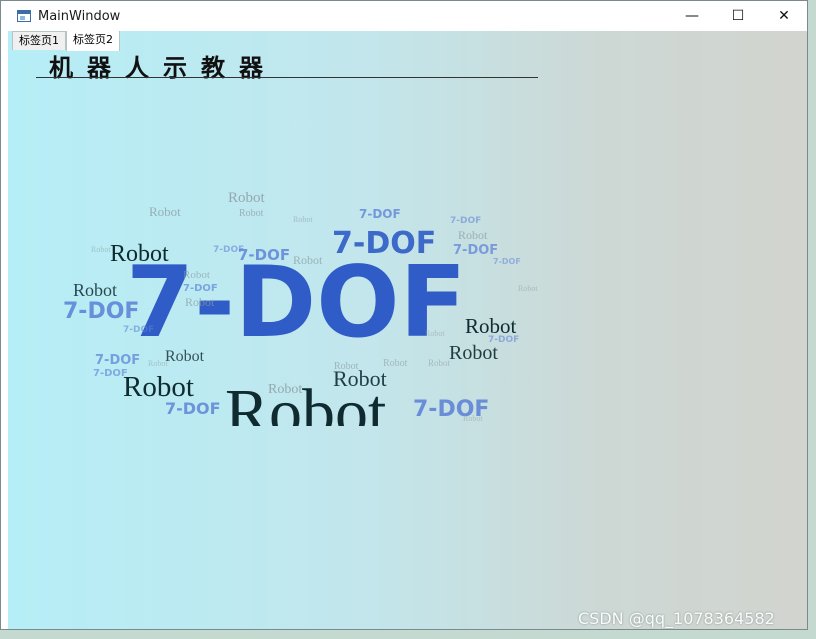 The width and height of the screenshot is (816, 639). I want to click on maximize-button: ☐, so click(738, 16).